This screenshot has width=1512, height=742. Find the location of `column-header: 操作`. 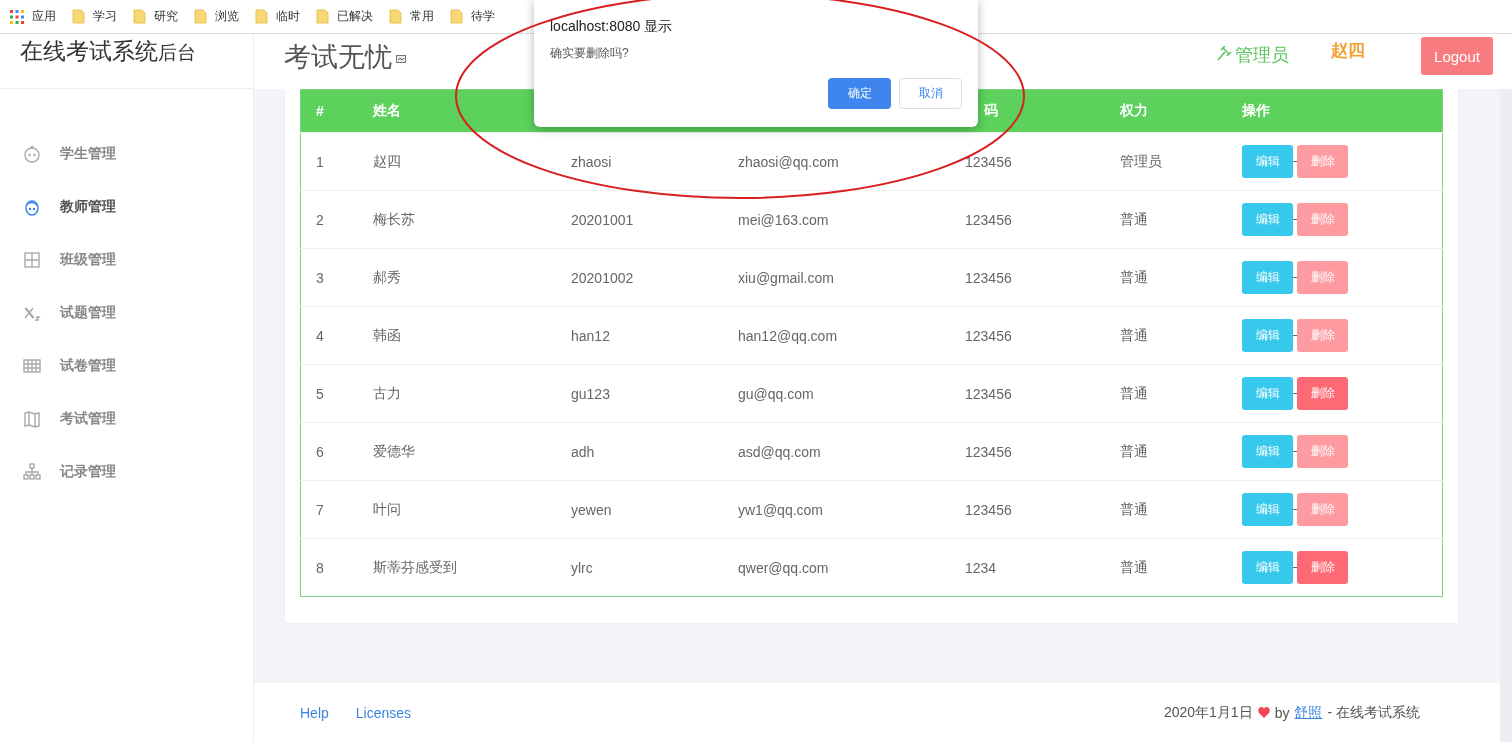

column-header: 操作 is located at coordinates (1256, 110).